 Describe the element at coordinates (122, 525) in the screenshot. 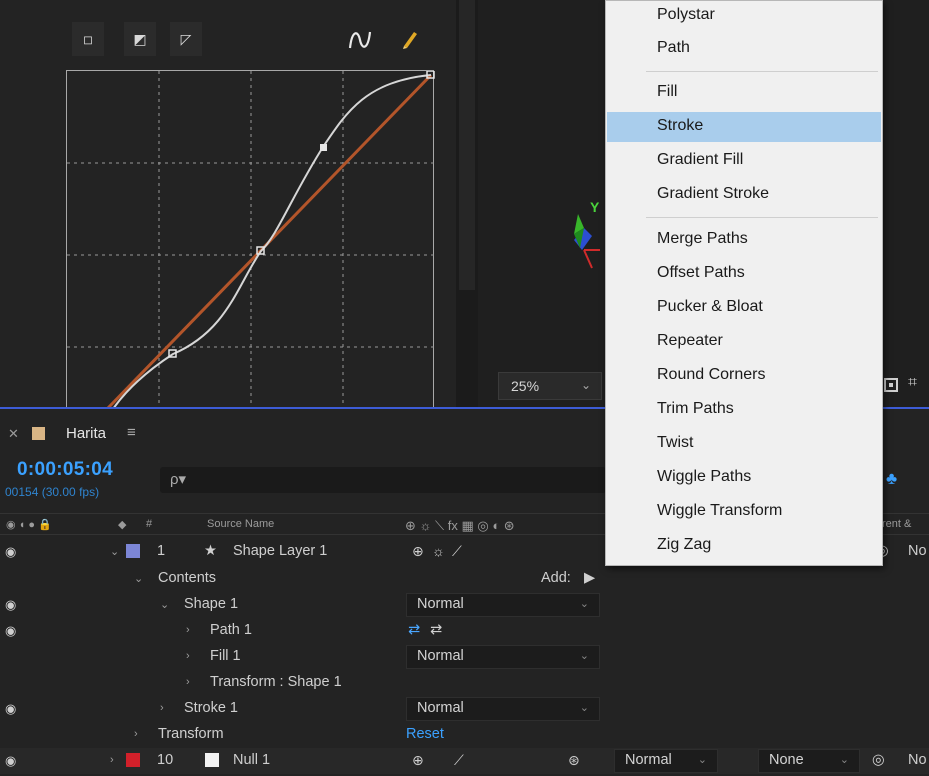

I see `label-column-icon: ◆` at that location.